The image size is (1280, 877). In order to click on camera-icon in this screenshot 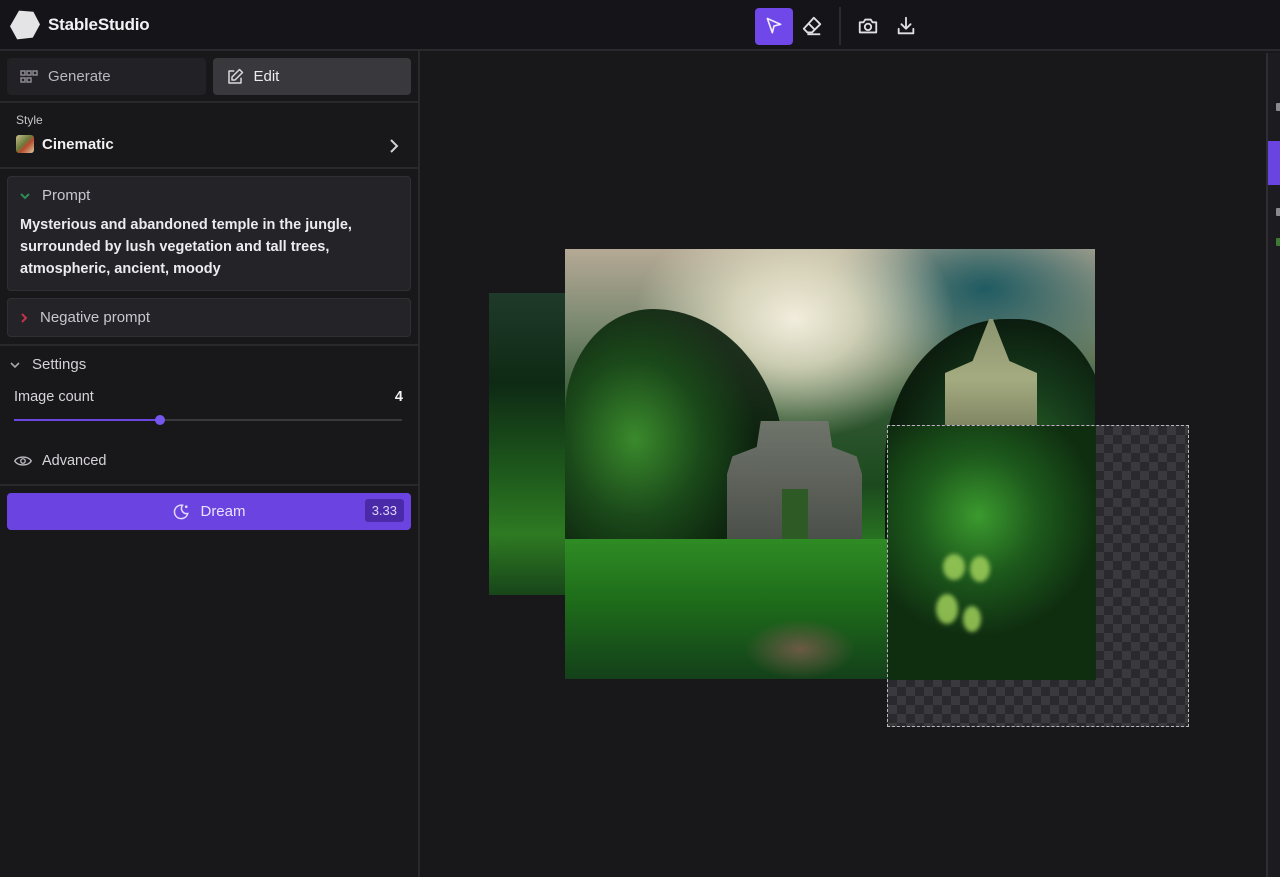, I will do `click(868, 26)`.